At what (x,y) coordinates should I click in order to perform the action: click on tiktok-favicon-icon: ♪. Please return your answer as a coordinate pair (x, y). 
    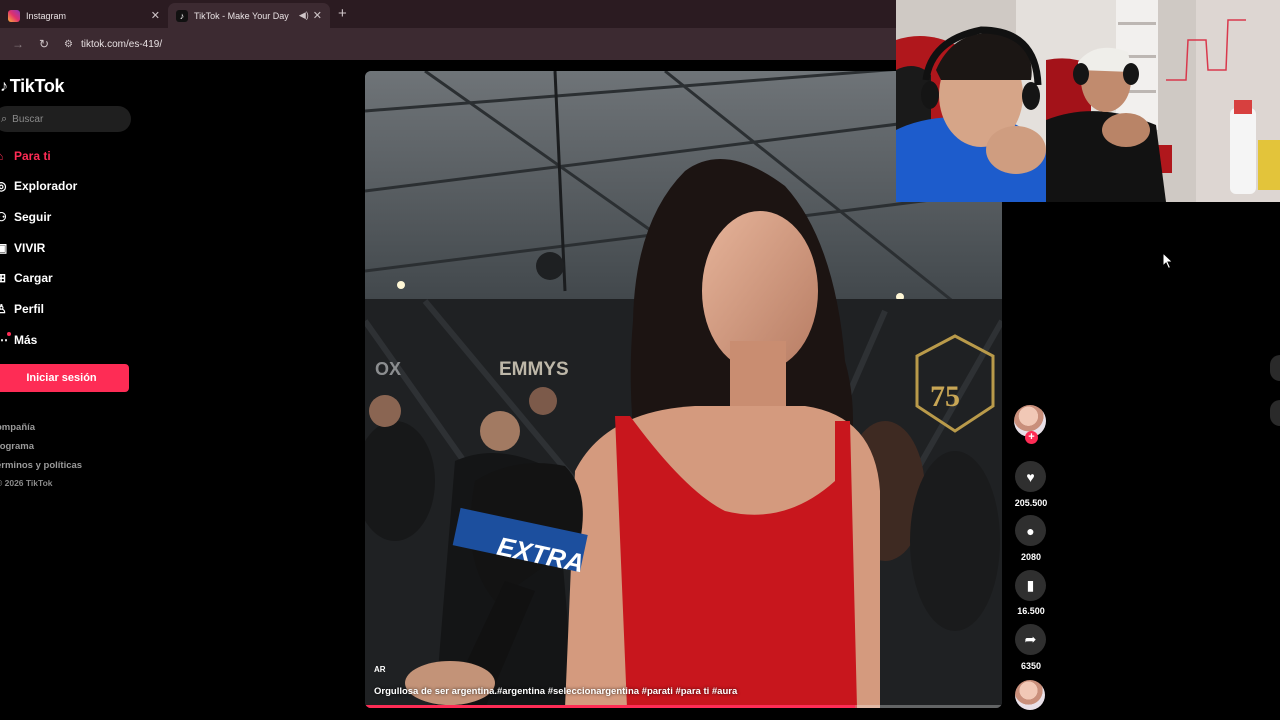
    Looking at the image, I should click on (182, 15).